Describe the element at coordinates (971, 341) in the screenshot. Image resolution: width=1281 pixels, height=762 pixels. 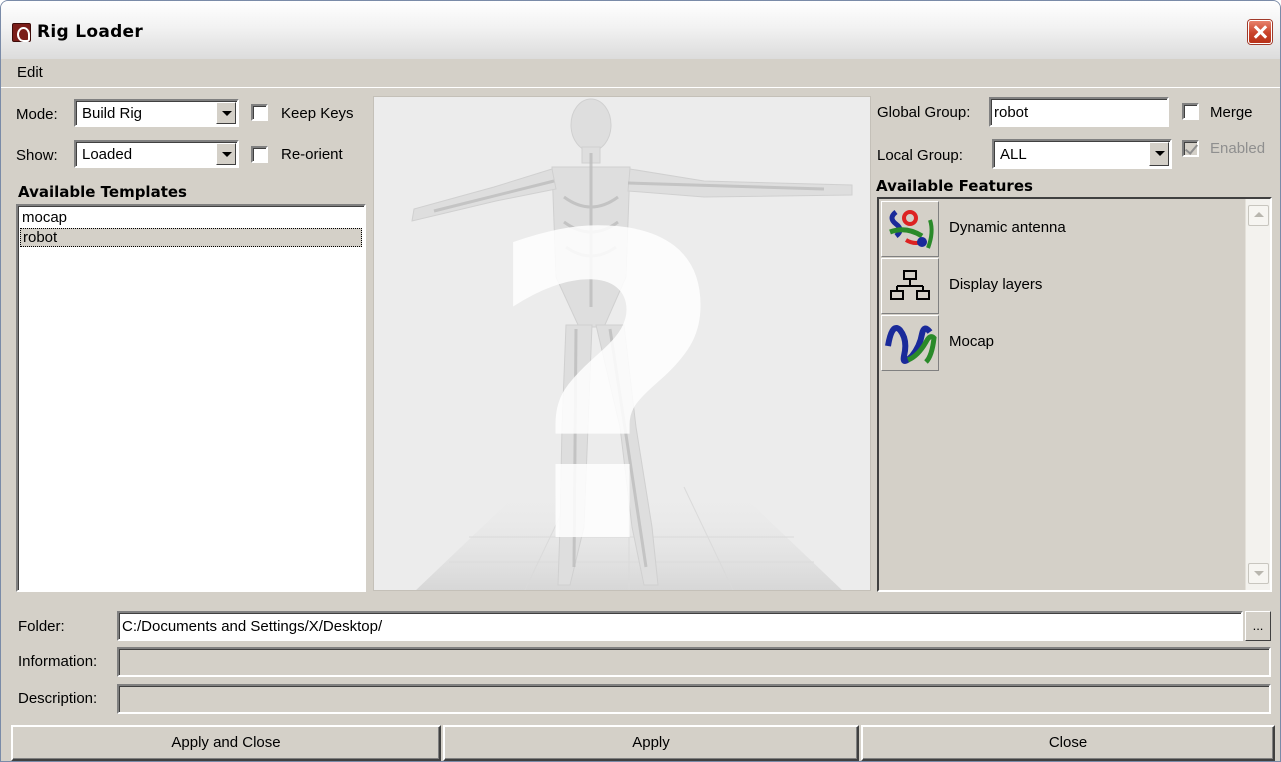
I see `feature-label: Mocap` at that location.